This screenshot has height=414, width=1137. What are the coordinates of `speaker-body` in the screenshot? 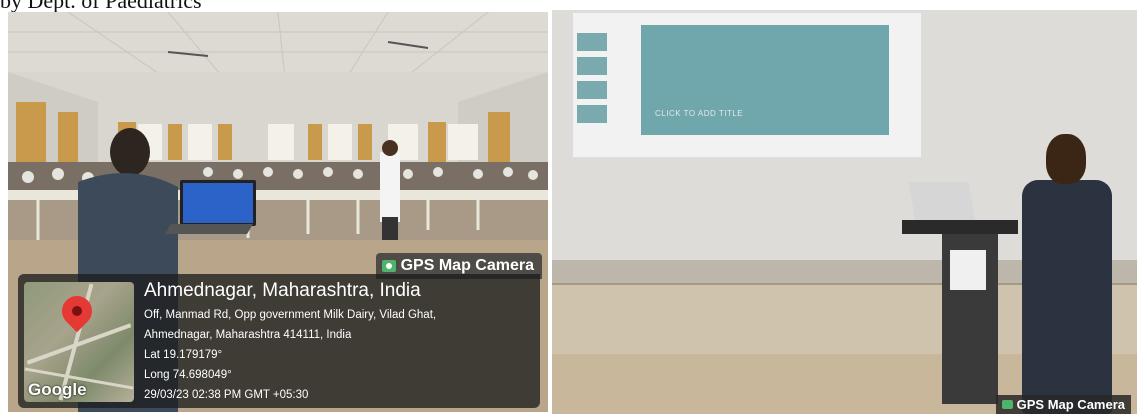 It's located at (1067, 297).